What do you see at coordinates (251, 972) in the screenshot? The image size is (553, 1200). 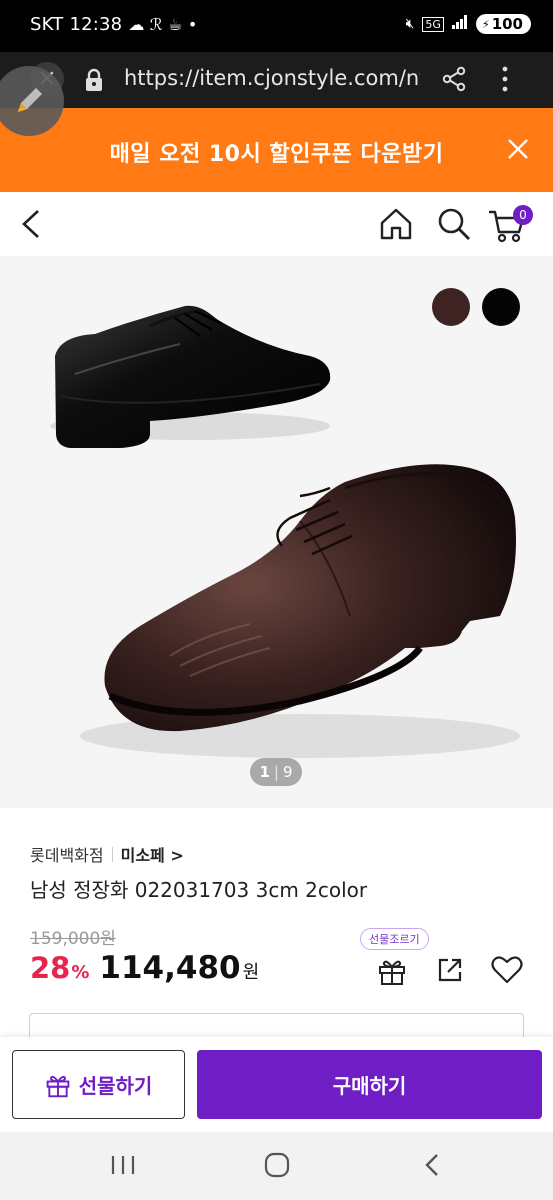 I see `currency-unit: 원` at bounding box center [251, 972].